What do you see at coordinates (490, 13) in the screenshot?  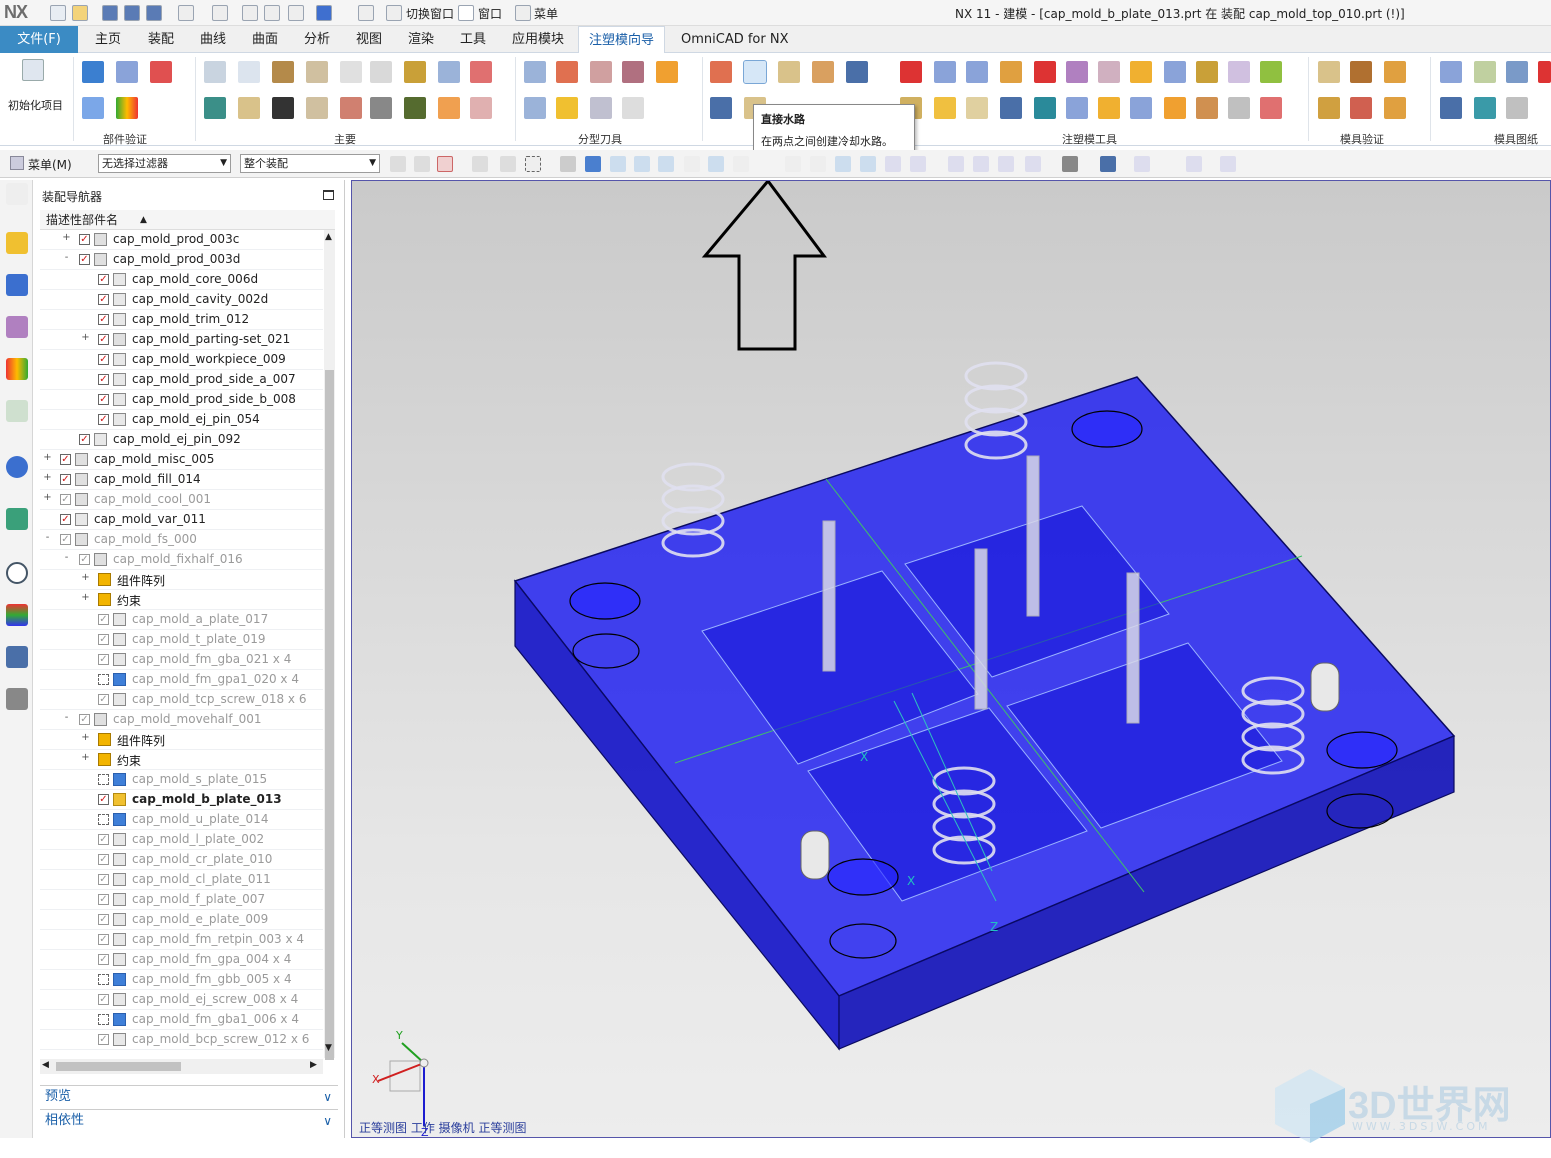 I see `window-menu-button: 窗口` at bounding box center [490, 13].